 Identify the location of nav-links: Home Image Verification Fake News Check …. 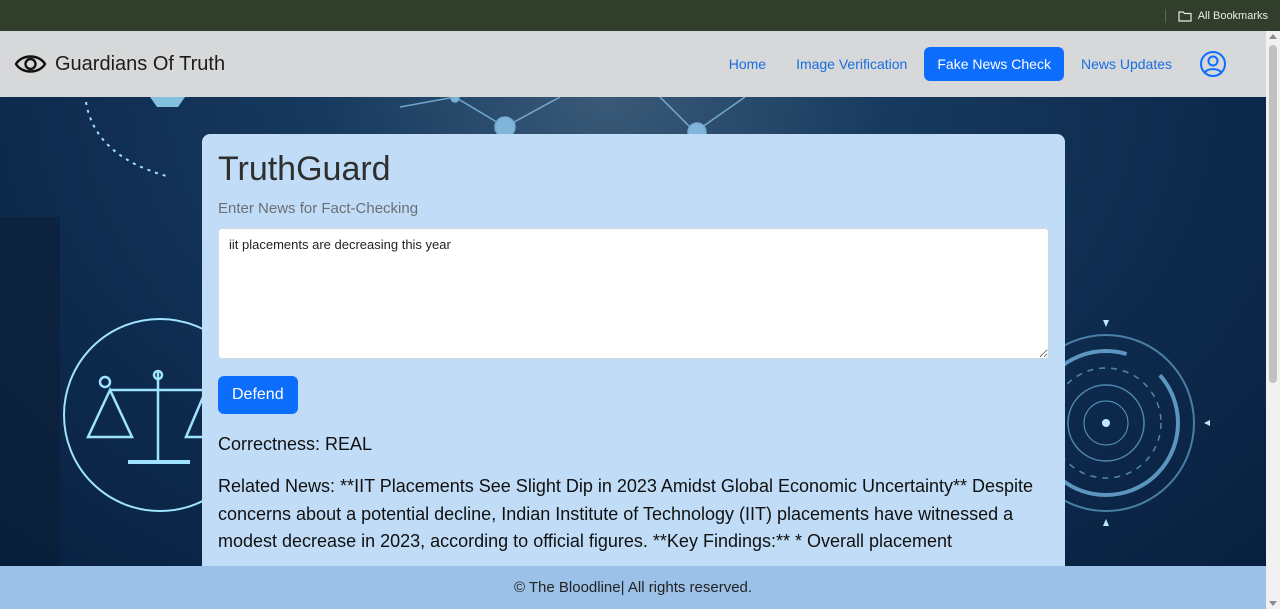
(982, 64).